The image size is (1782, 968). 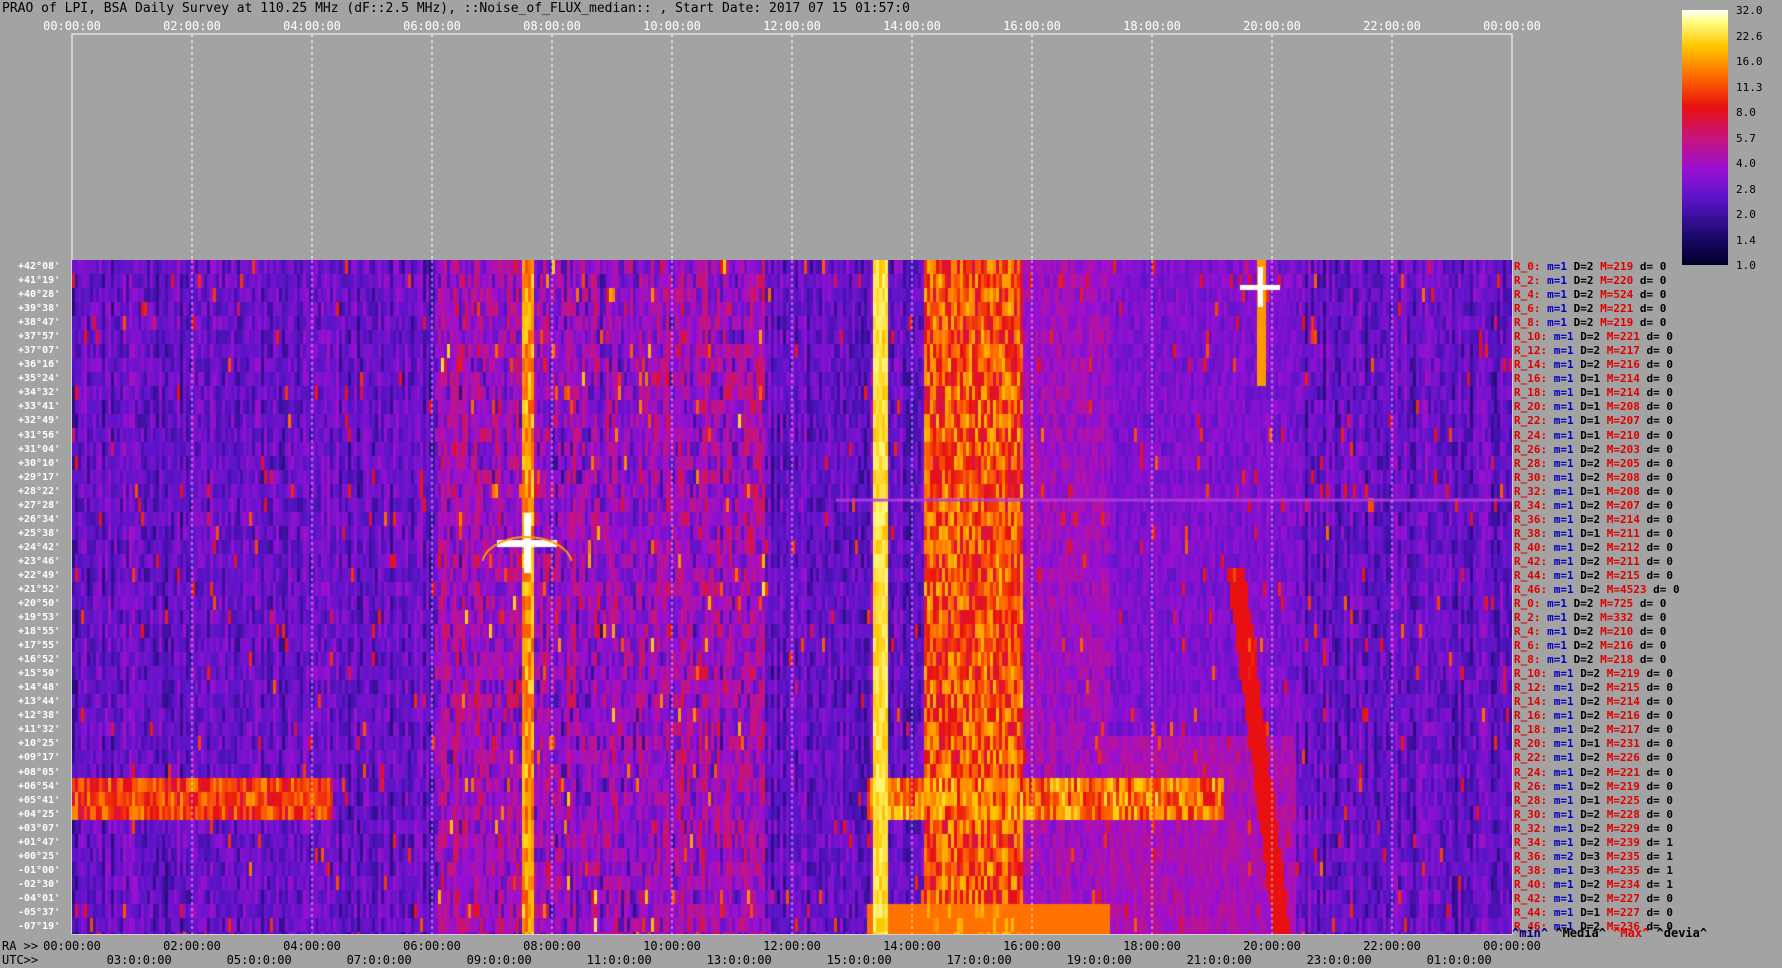 What do you see at coordinates (312, 26) in the screenshot?
I see `top-tick-label: 04:00:00` at bounding box center [312, 26].